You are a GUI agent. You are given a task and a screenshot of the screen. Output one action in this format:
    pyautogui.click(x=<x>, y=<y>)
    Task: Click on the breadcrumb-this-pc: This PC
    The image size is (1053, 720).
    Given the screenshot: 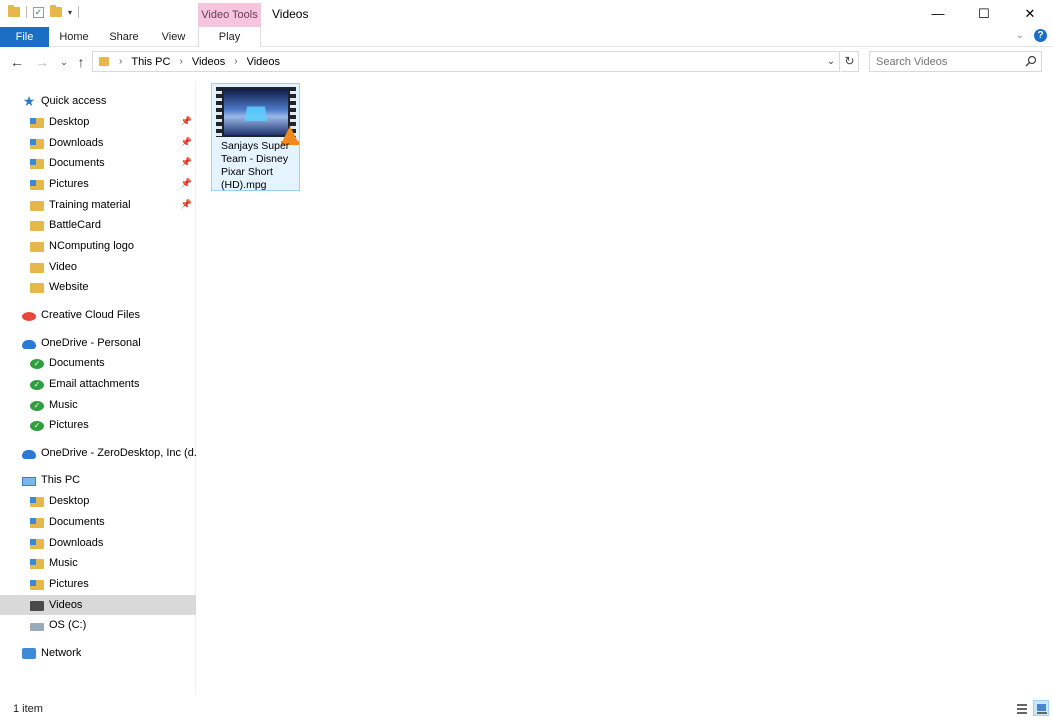 What is the action you would take?
    pyautogui.click(x=150, y=62)
    